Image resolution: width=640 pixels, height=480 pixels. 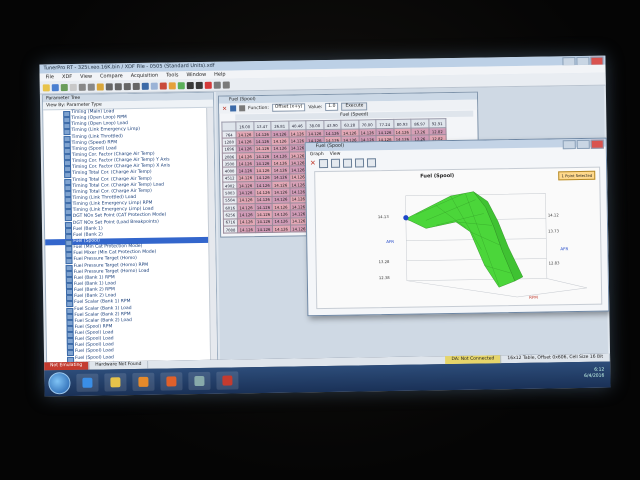 I want to click on tree-item-label: Fuel (Bank 1) Load, so click(x=94, y=284).